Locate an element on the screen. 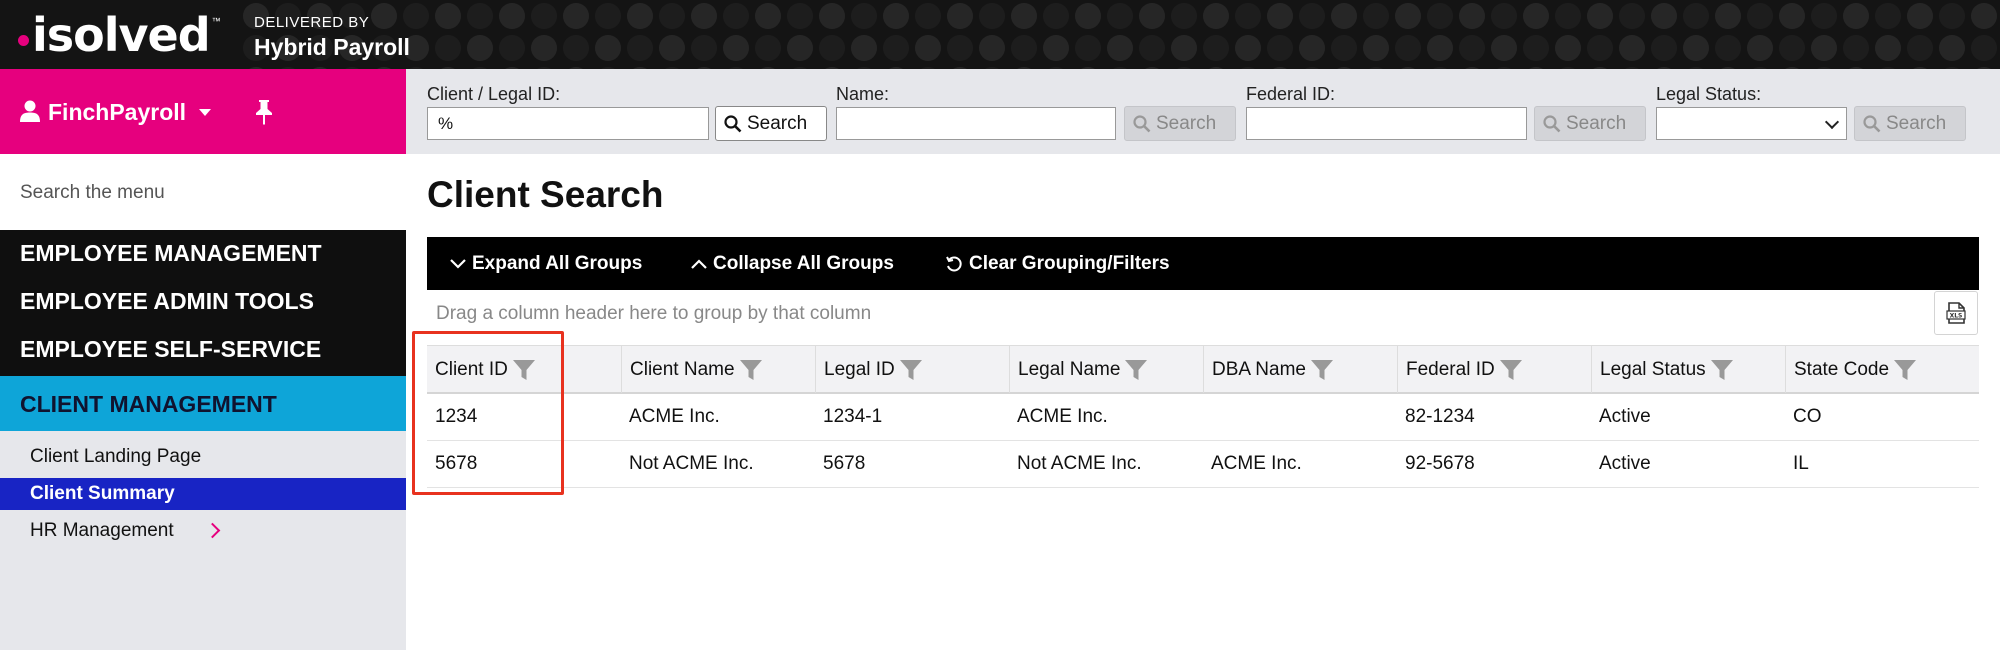 This screenshot has width=2000, height=650. reset-icon is located at coordinates (954, 263).